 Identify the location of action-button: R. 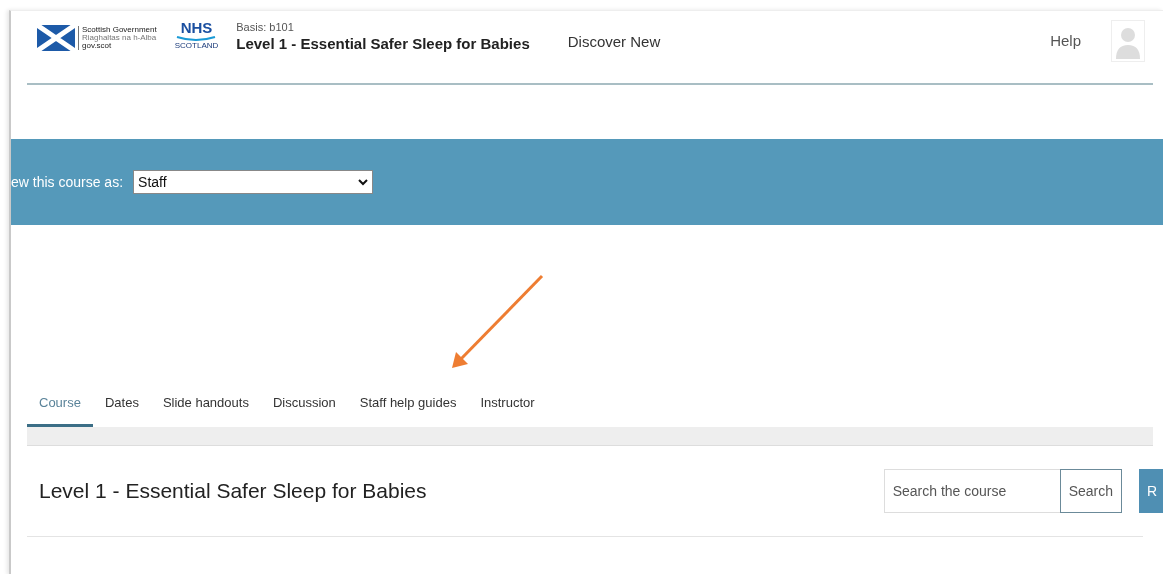
(1151, 491).